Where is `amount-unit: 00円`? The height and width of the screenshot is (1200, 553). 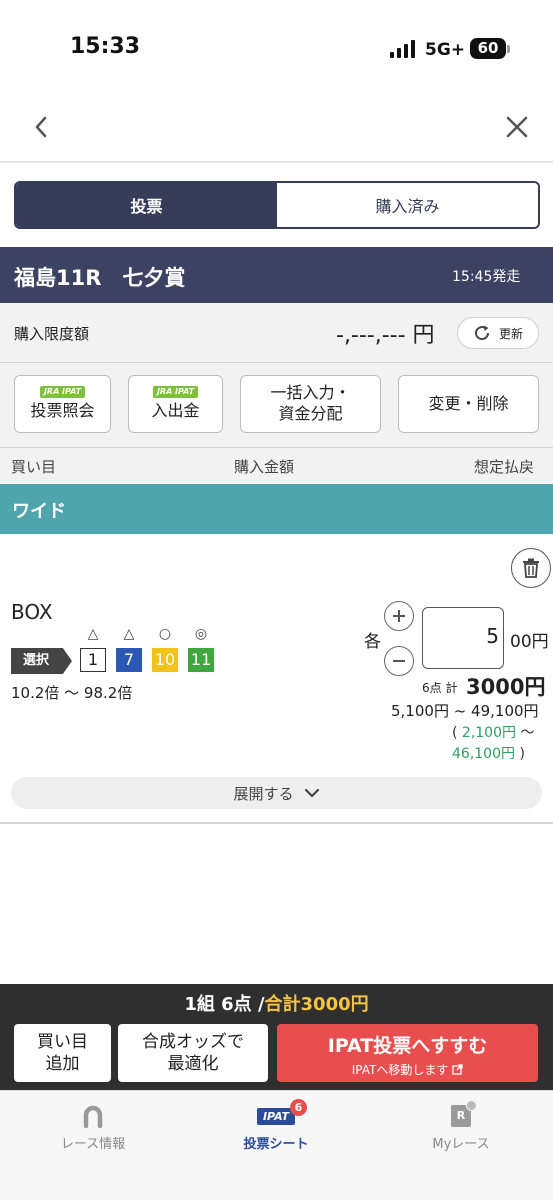
amount-unit: 00円 is located at coordinates (529, 642).